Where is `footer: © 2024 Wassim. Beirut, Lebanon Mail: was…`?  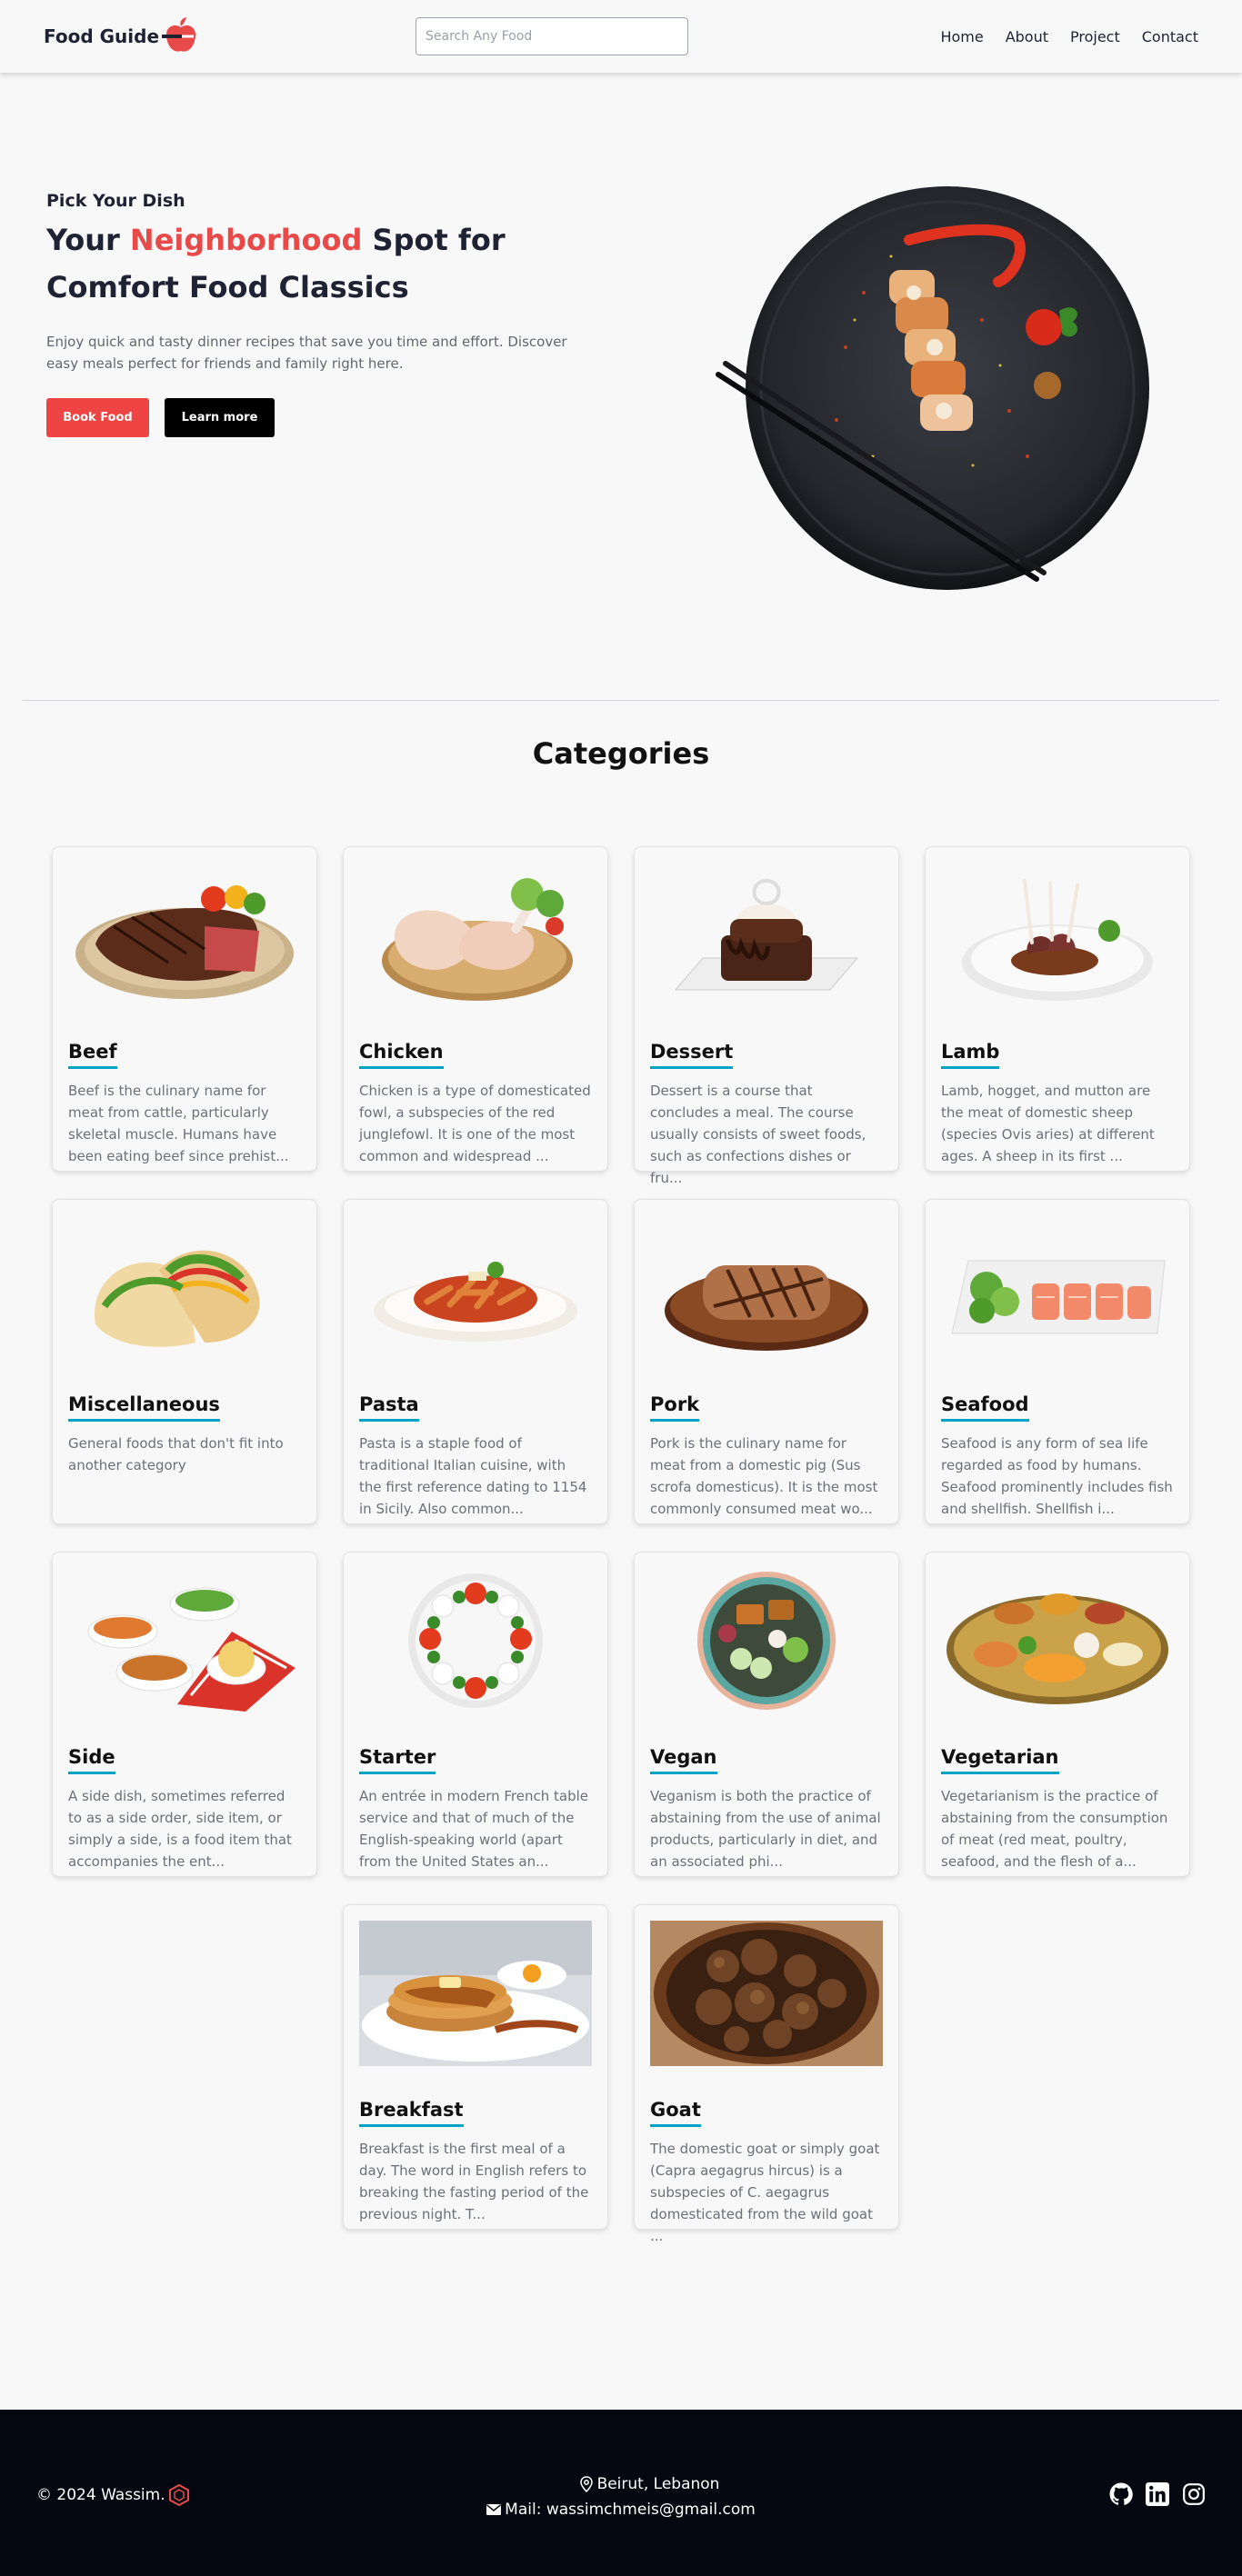
footer: © 2024 Wassim. Beirut, Lebanon Mail: was… is located at coordinates (621, 2493).